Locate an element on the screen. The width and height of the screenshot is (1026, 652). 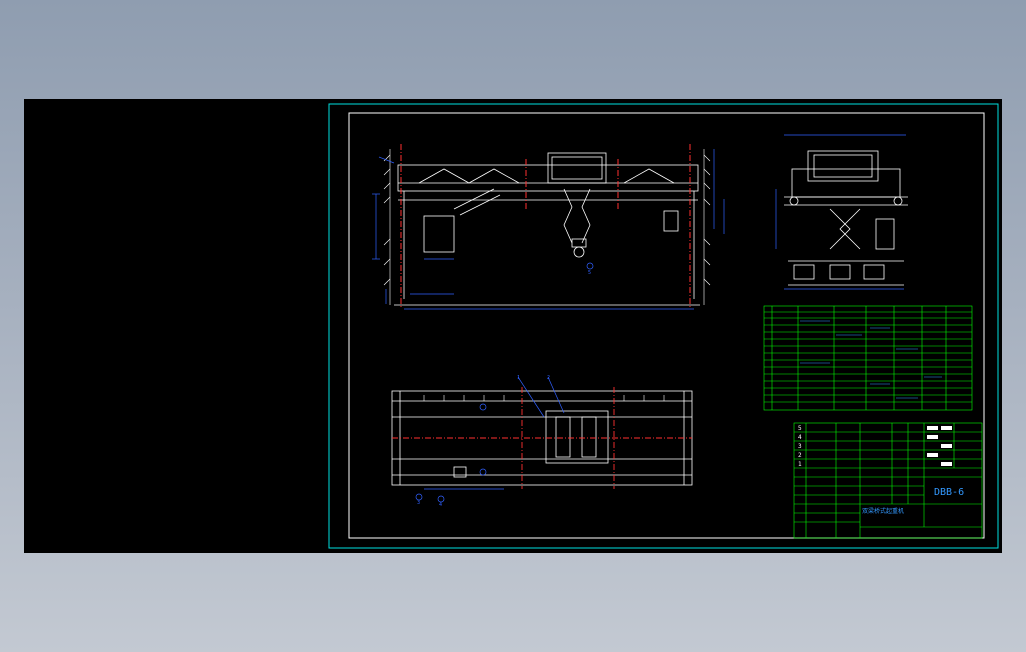
title-block is located at coordinates (888, 480).